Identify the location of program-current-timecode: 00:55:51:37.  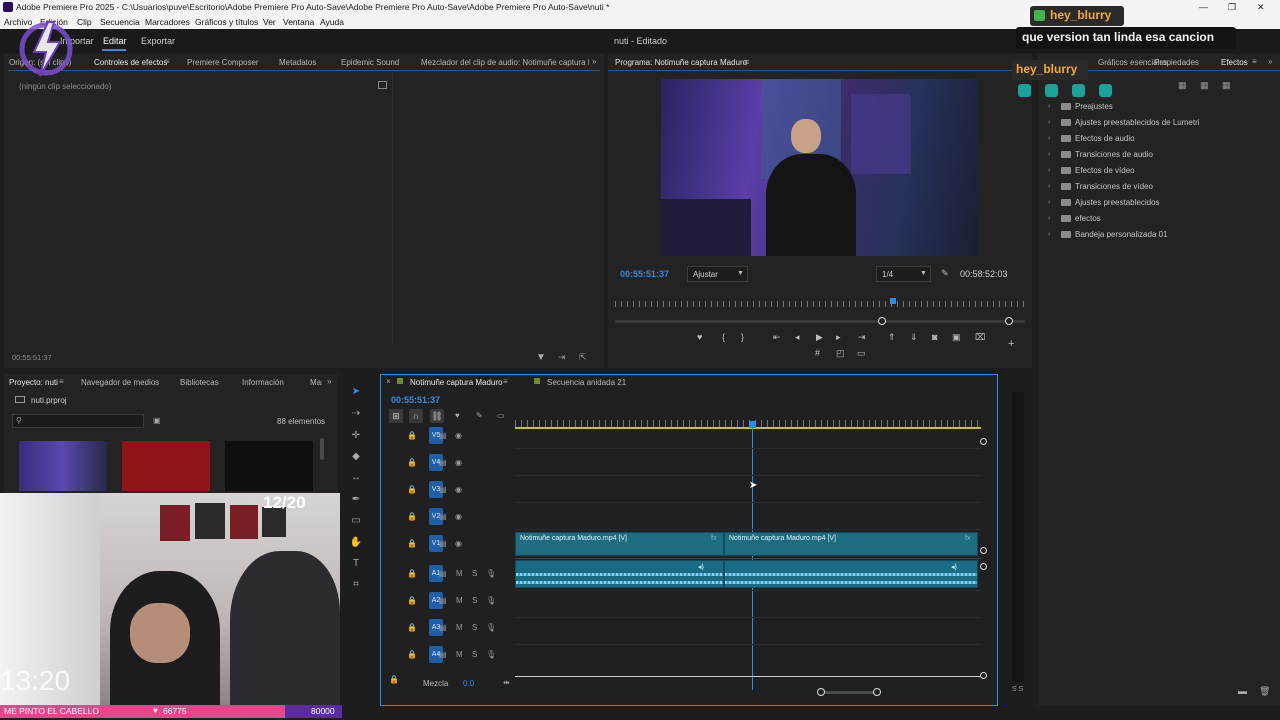
(644, 274).